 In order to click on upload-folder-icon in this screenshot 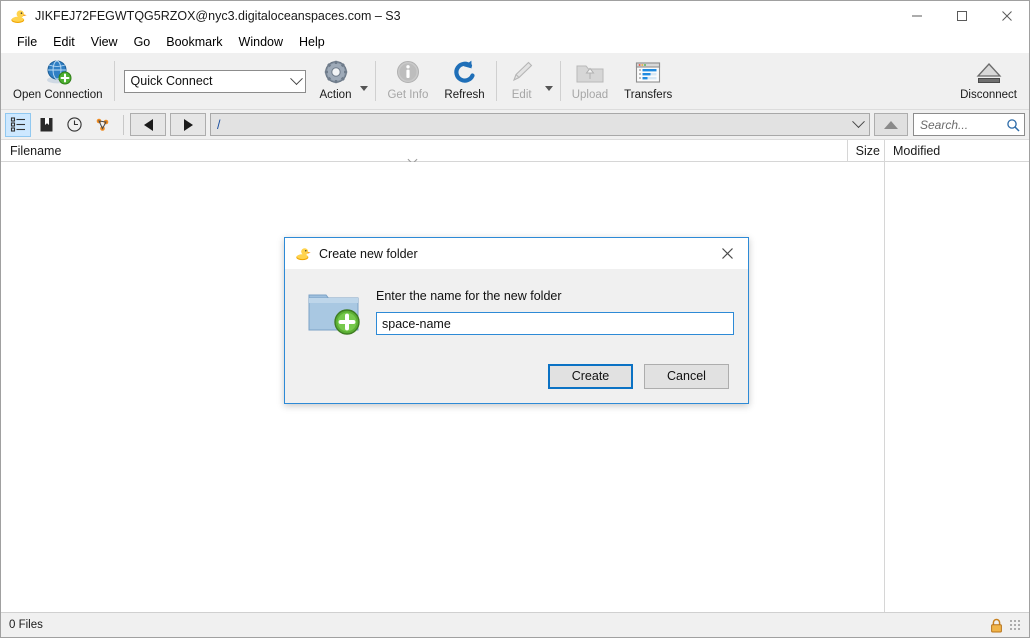, I will do `click(590, 73)`.